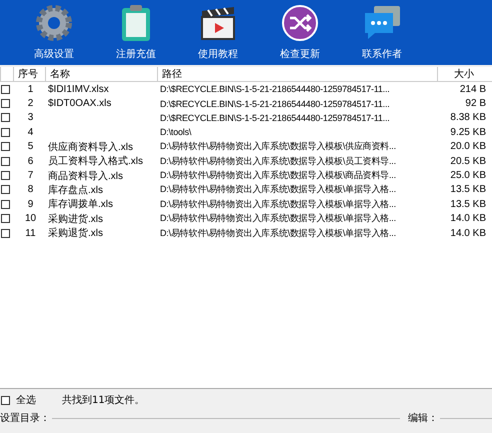 The width and height of the screenshot is (492, 433). What do you see at coordinates (75, 219) in the screenshot?
I see `table-cell-text: 采购进货.xls` at bounding box center [75, 219].